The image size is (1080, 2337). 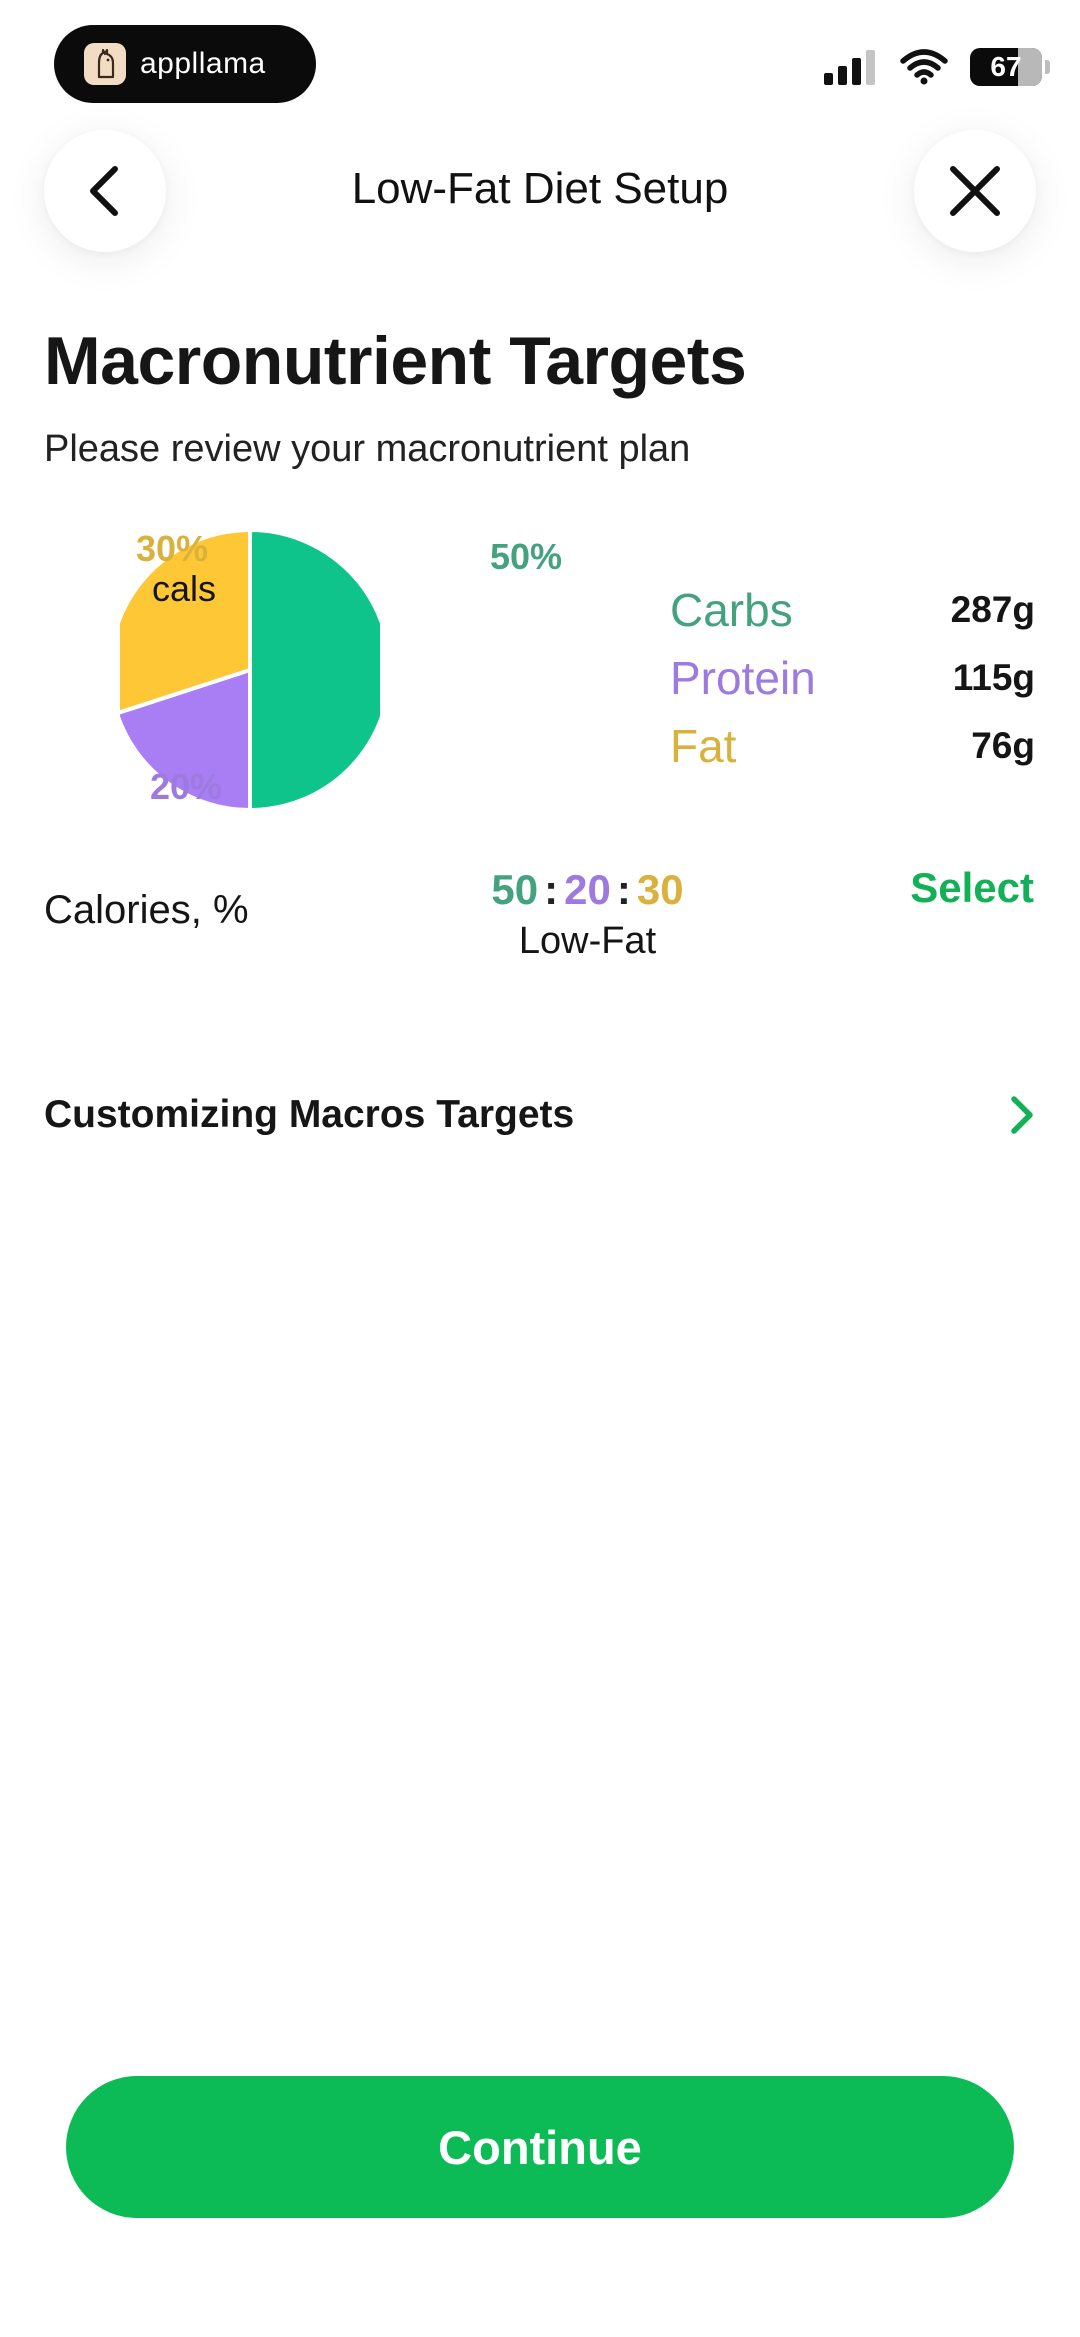 What do you see at coordinates (703, 746) in the screenshot?
I see `macro-name: Fat` at bounding box center [703, 746].